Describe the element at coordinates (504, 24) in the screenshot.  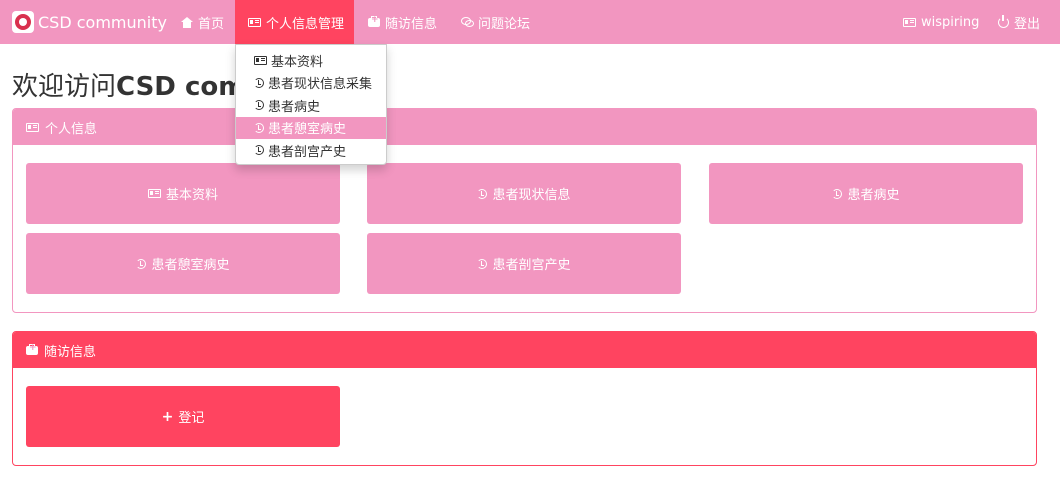
I see `nav-forum-label: 问题论坛` at that location.